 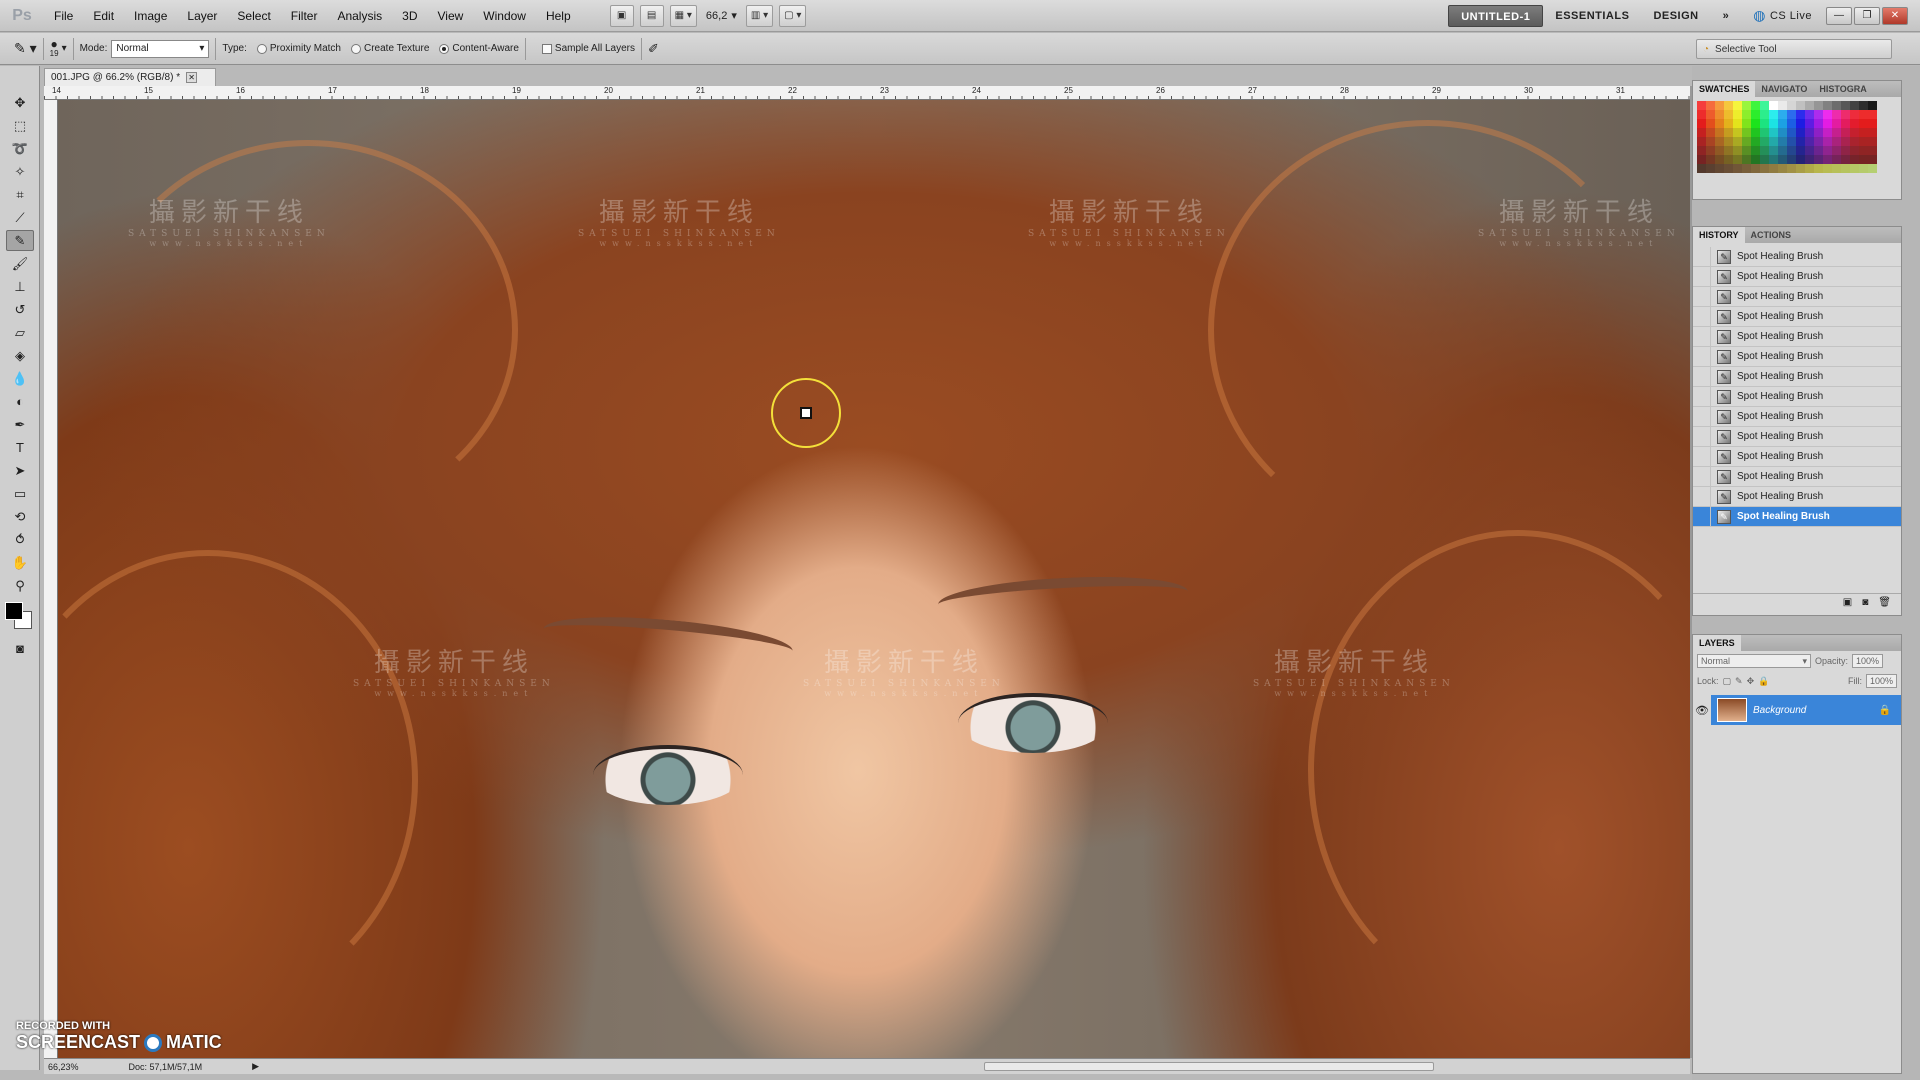 What do you see at coordinates (253, 16) in the screenshot?
I see `menu-select: Select` at bounding box center [253, 16].